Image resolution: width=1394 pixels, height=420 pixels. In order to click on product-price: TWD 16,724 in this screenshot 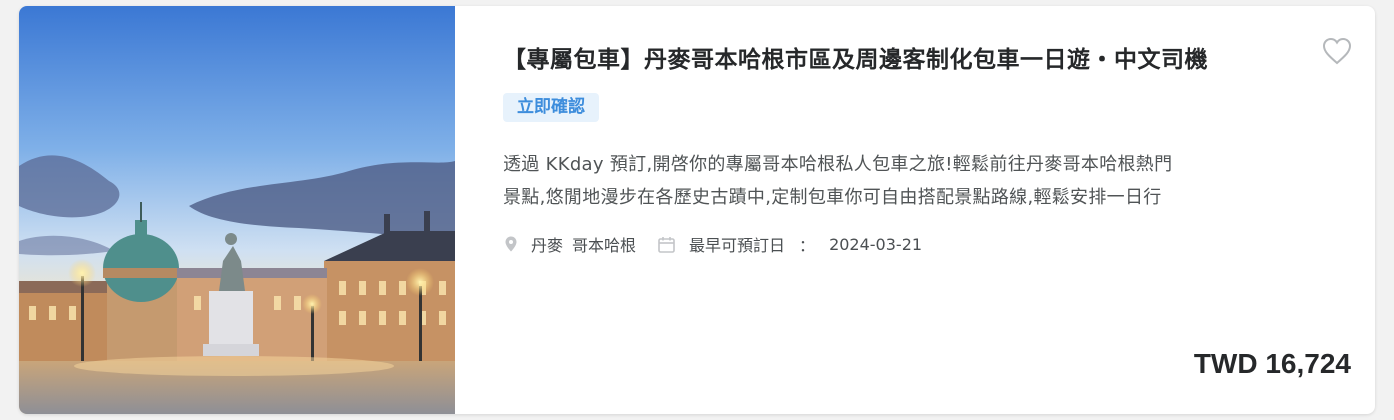, I will do `click(1272, 363)`.